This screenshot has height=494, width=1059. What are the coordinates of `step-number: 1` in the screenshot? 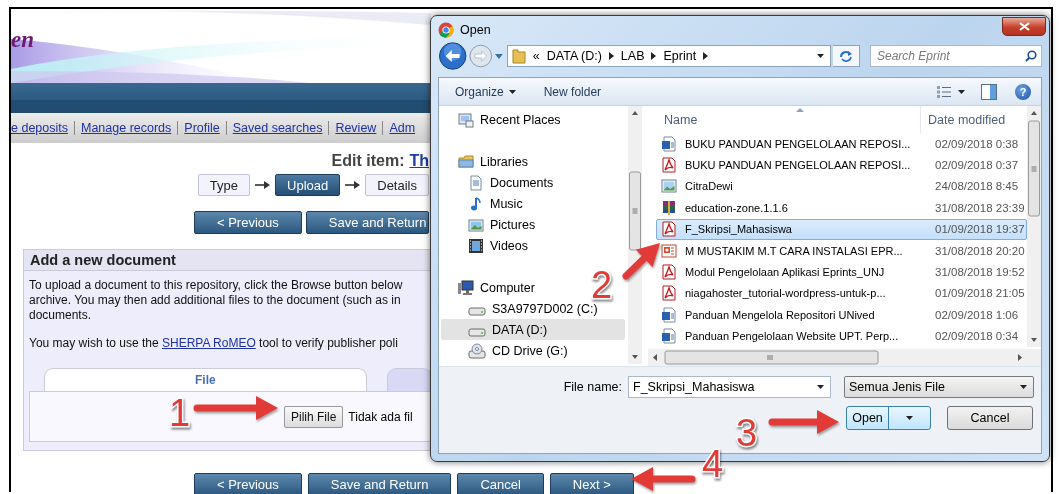 It's located at (180, 413).